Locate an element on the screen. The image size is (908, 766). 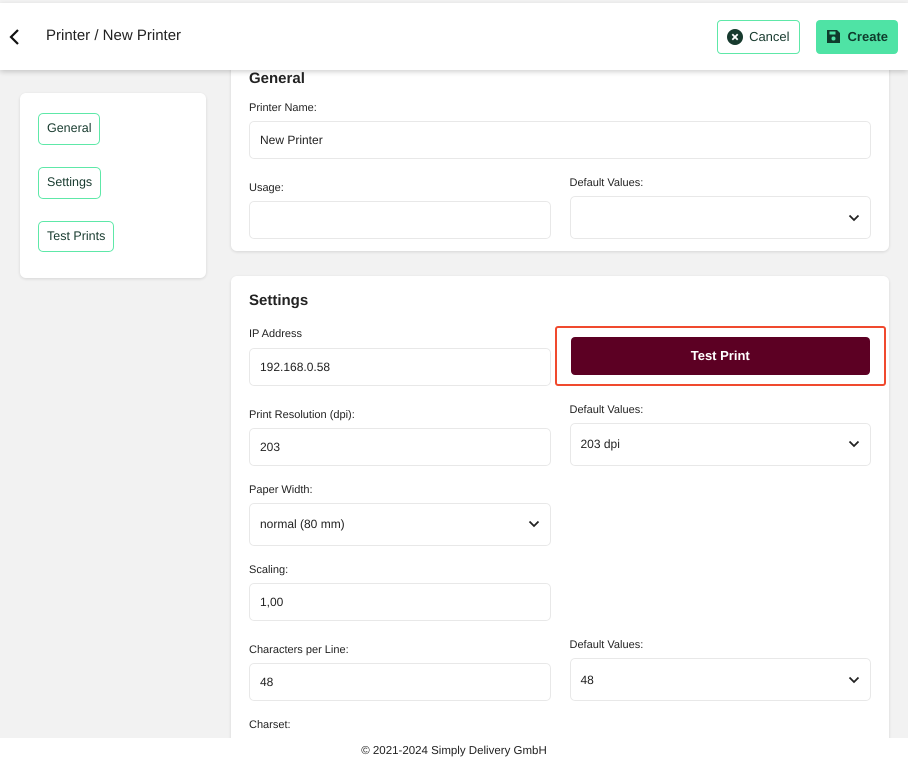
field-label: Characters per Line: is located at coordinates (299, 651).